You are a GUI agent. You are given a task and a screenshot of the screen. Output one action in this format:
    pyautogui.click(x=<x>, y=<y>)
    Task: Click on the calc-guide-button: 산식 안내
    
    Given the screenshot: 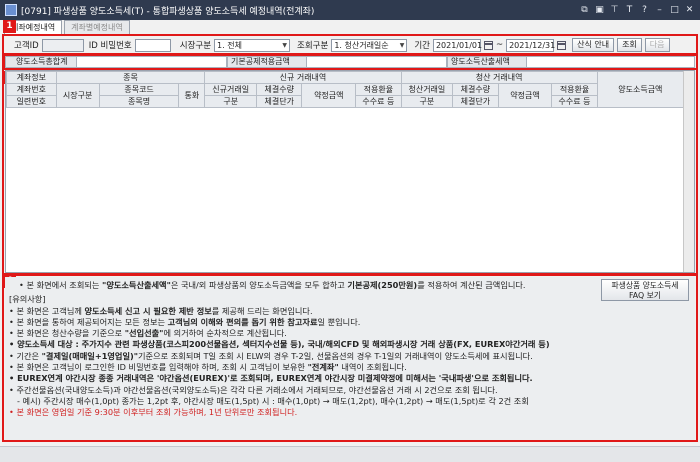 What is the action you would take?
    pyautogui.click(x=593, y=45)
    